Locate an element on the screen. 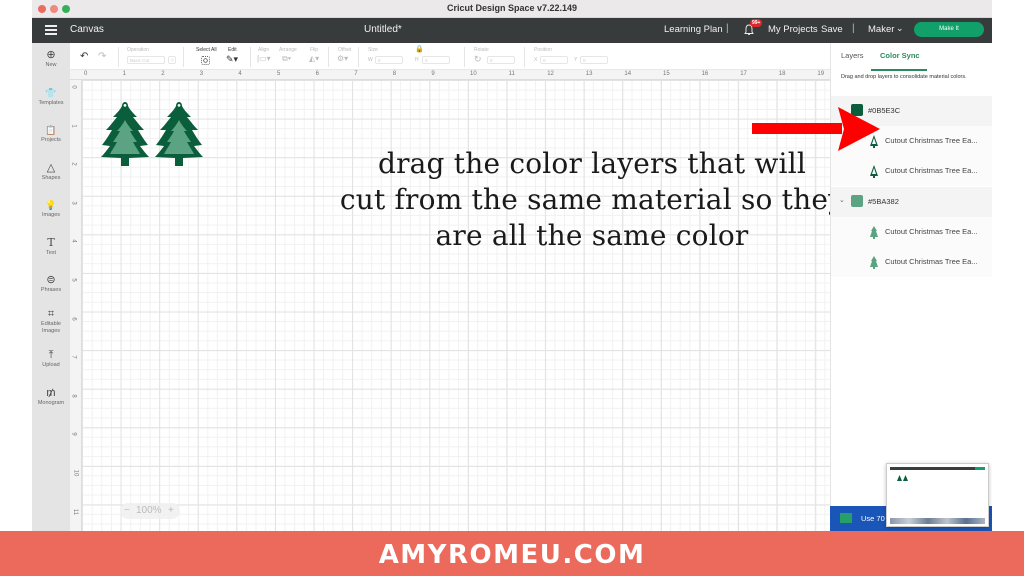  flip-label: Flip is located at coordinates (314, 50).